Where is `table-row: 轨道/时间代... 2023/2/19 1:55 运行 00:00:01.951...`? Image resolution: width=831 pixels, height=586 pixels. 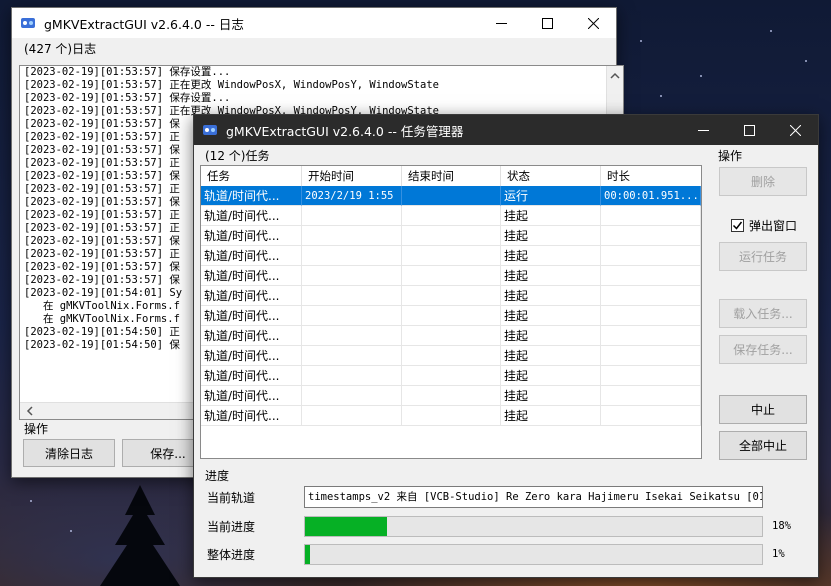
table-row: 轨道/时间代... 2023/2/19 1:55 运行 00:00:01.951... is located at coordinates (451, 196).